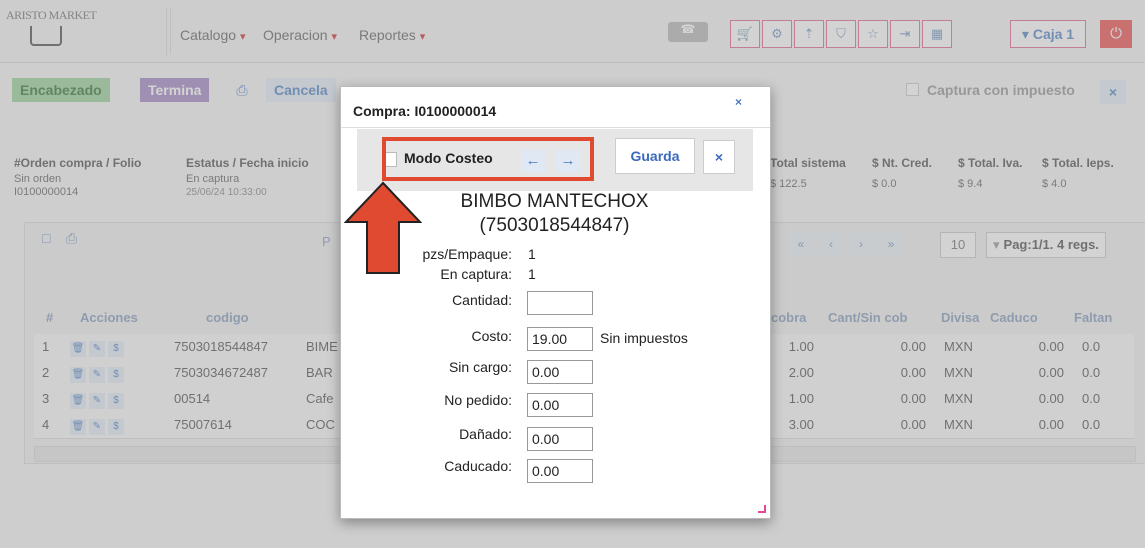 The height and width of the screenshot is (548, 1145). I want to click on costo-input, so click(560, 339).